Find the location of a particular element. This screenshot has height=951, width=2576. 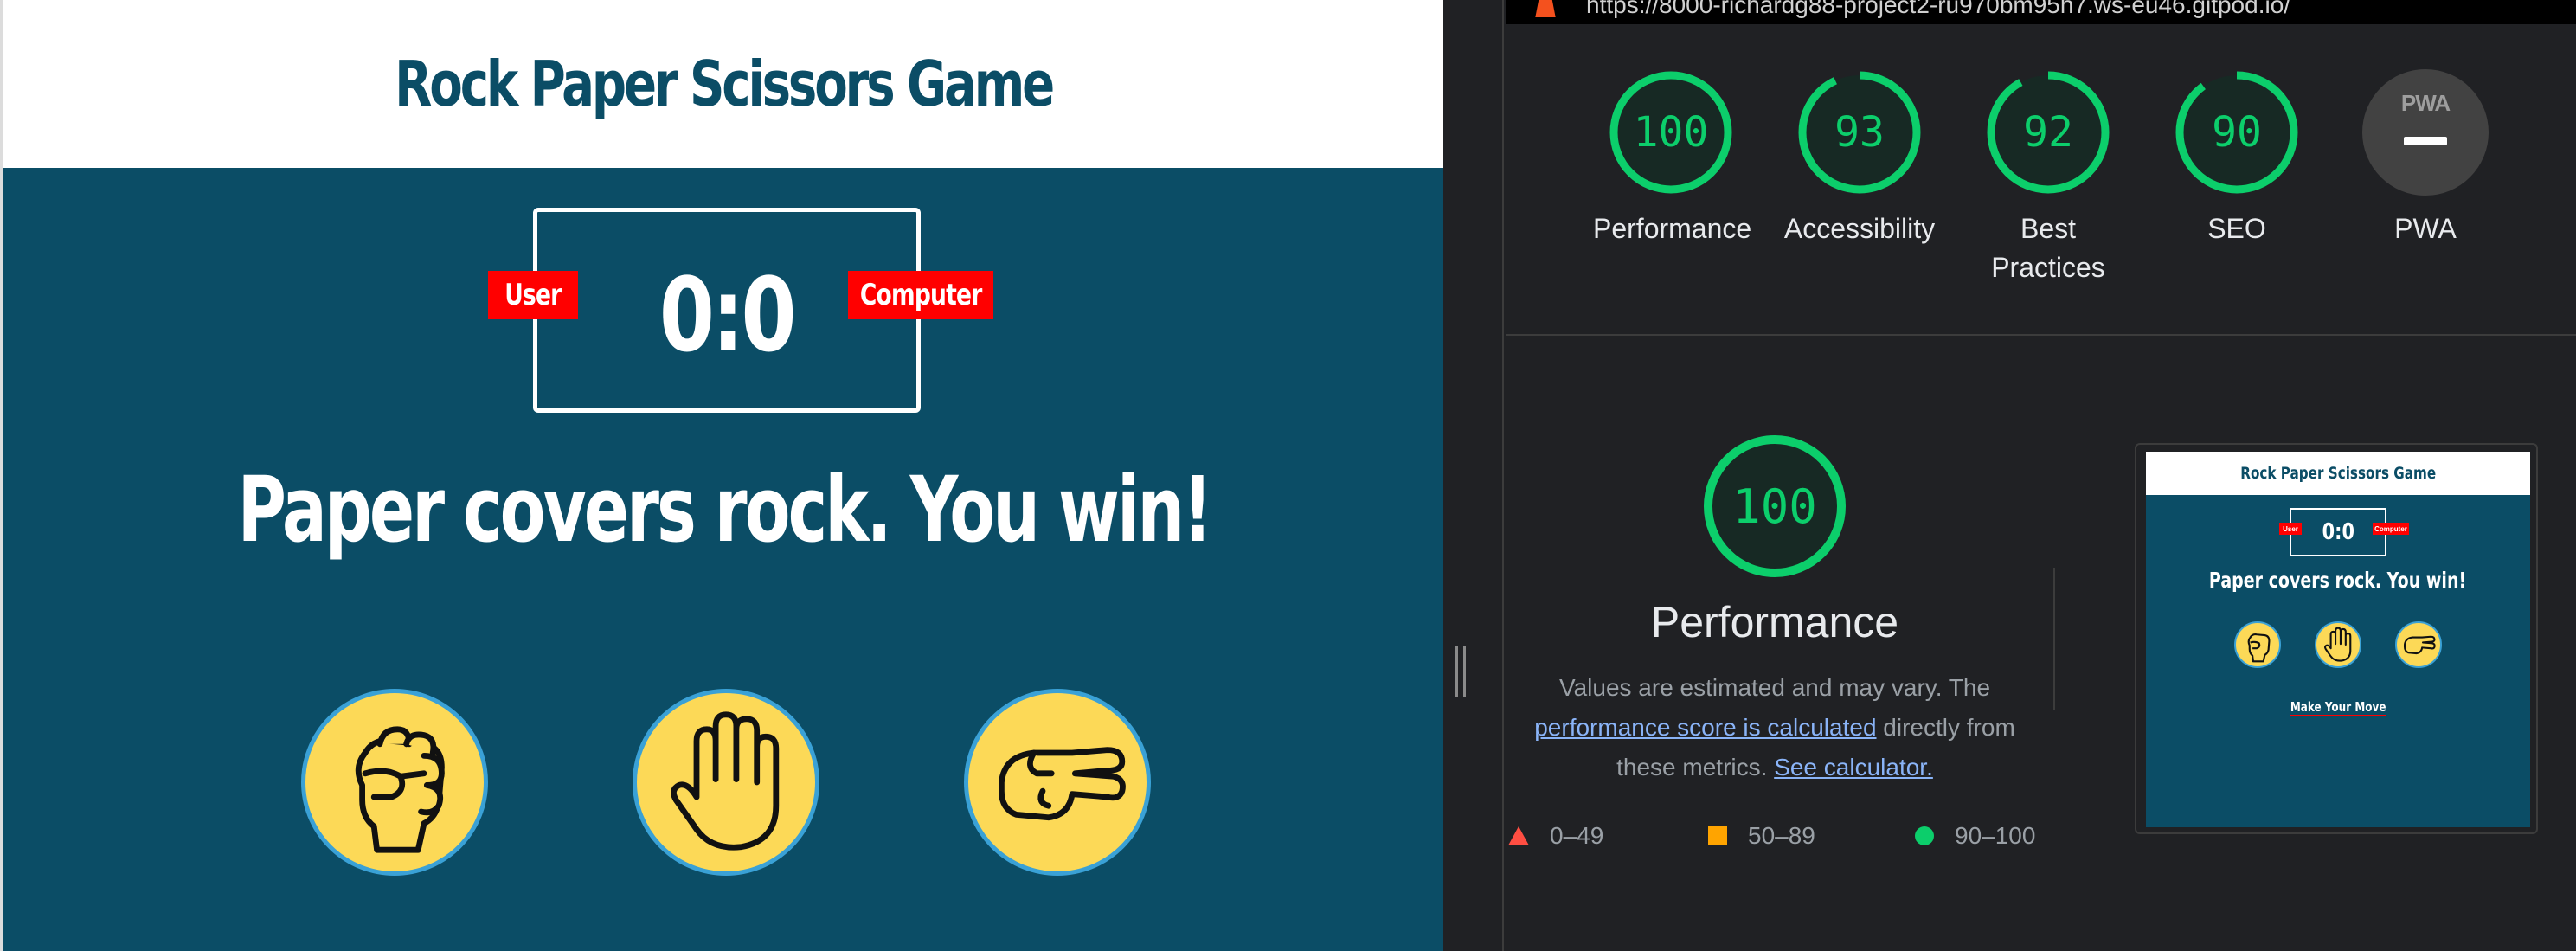

gauge-seo: 90 SEO is located at coordinates (2237, 158).